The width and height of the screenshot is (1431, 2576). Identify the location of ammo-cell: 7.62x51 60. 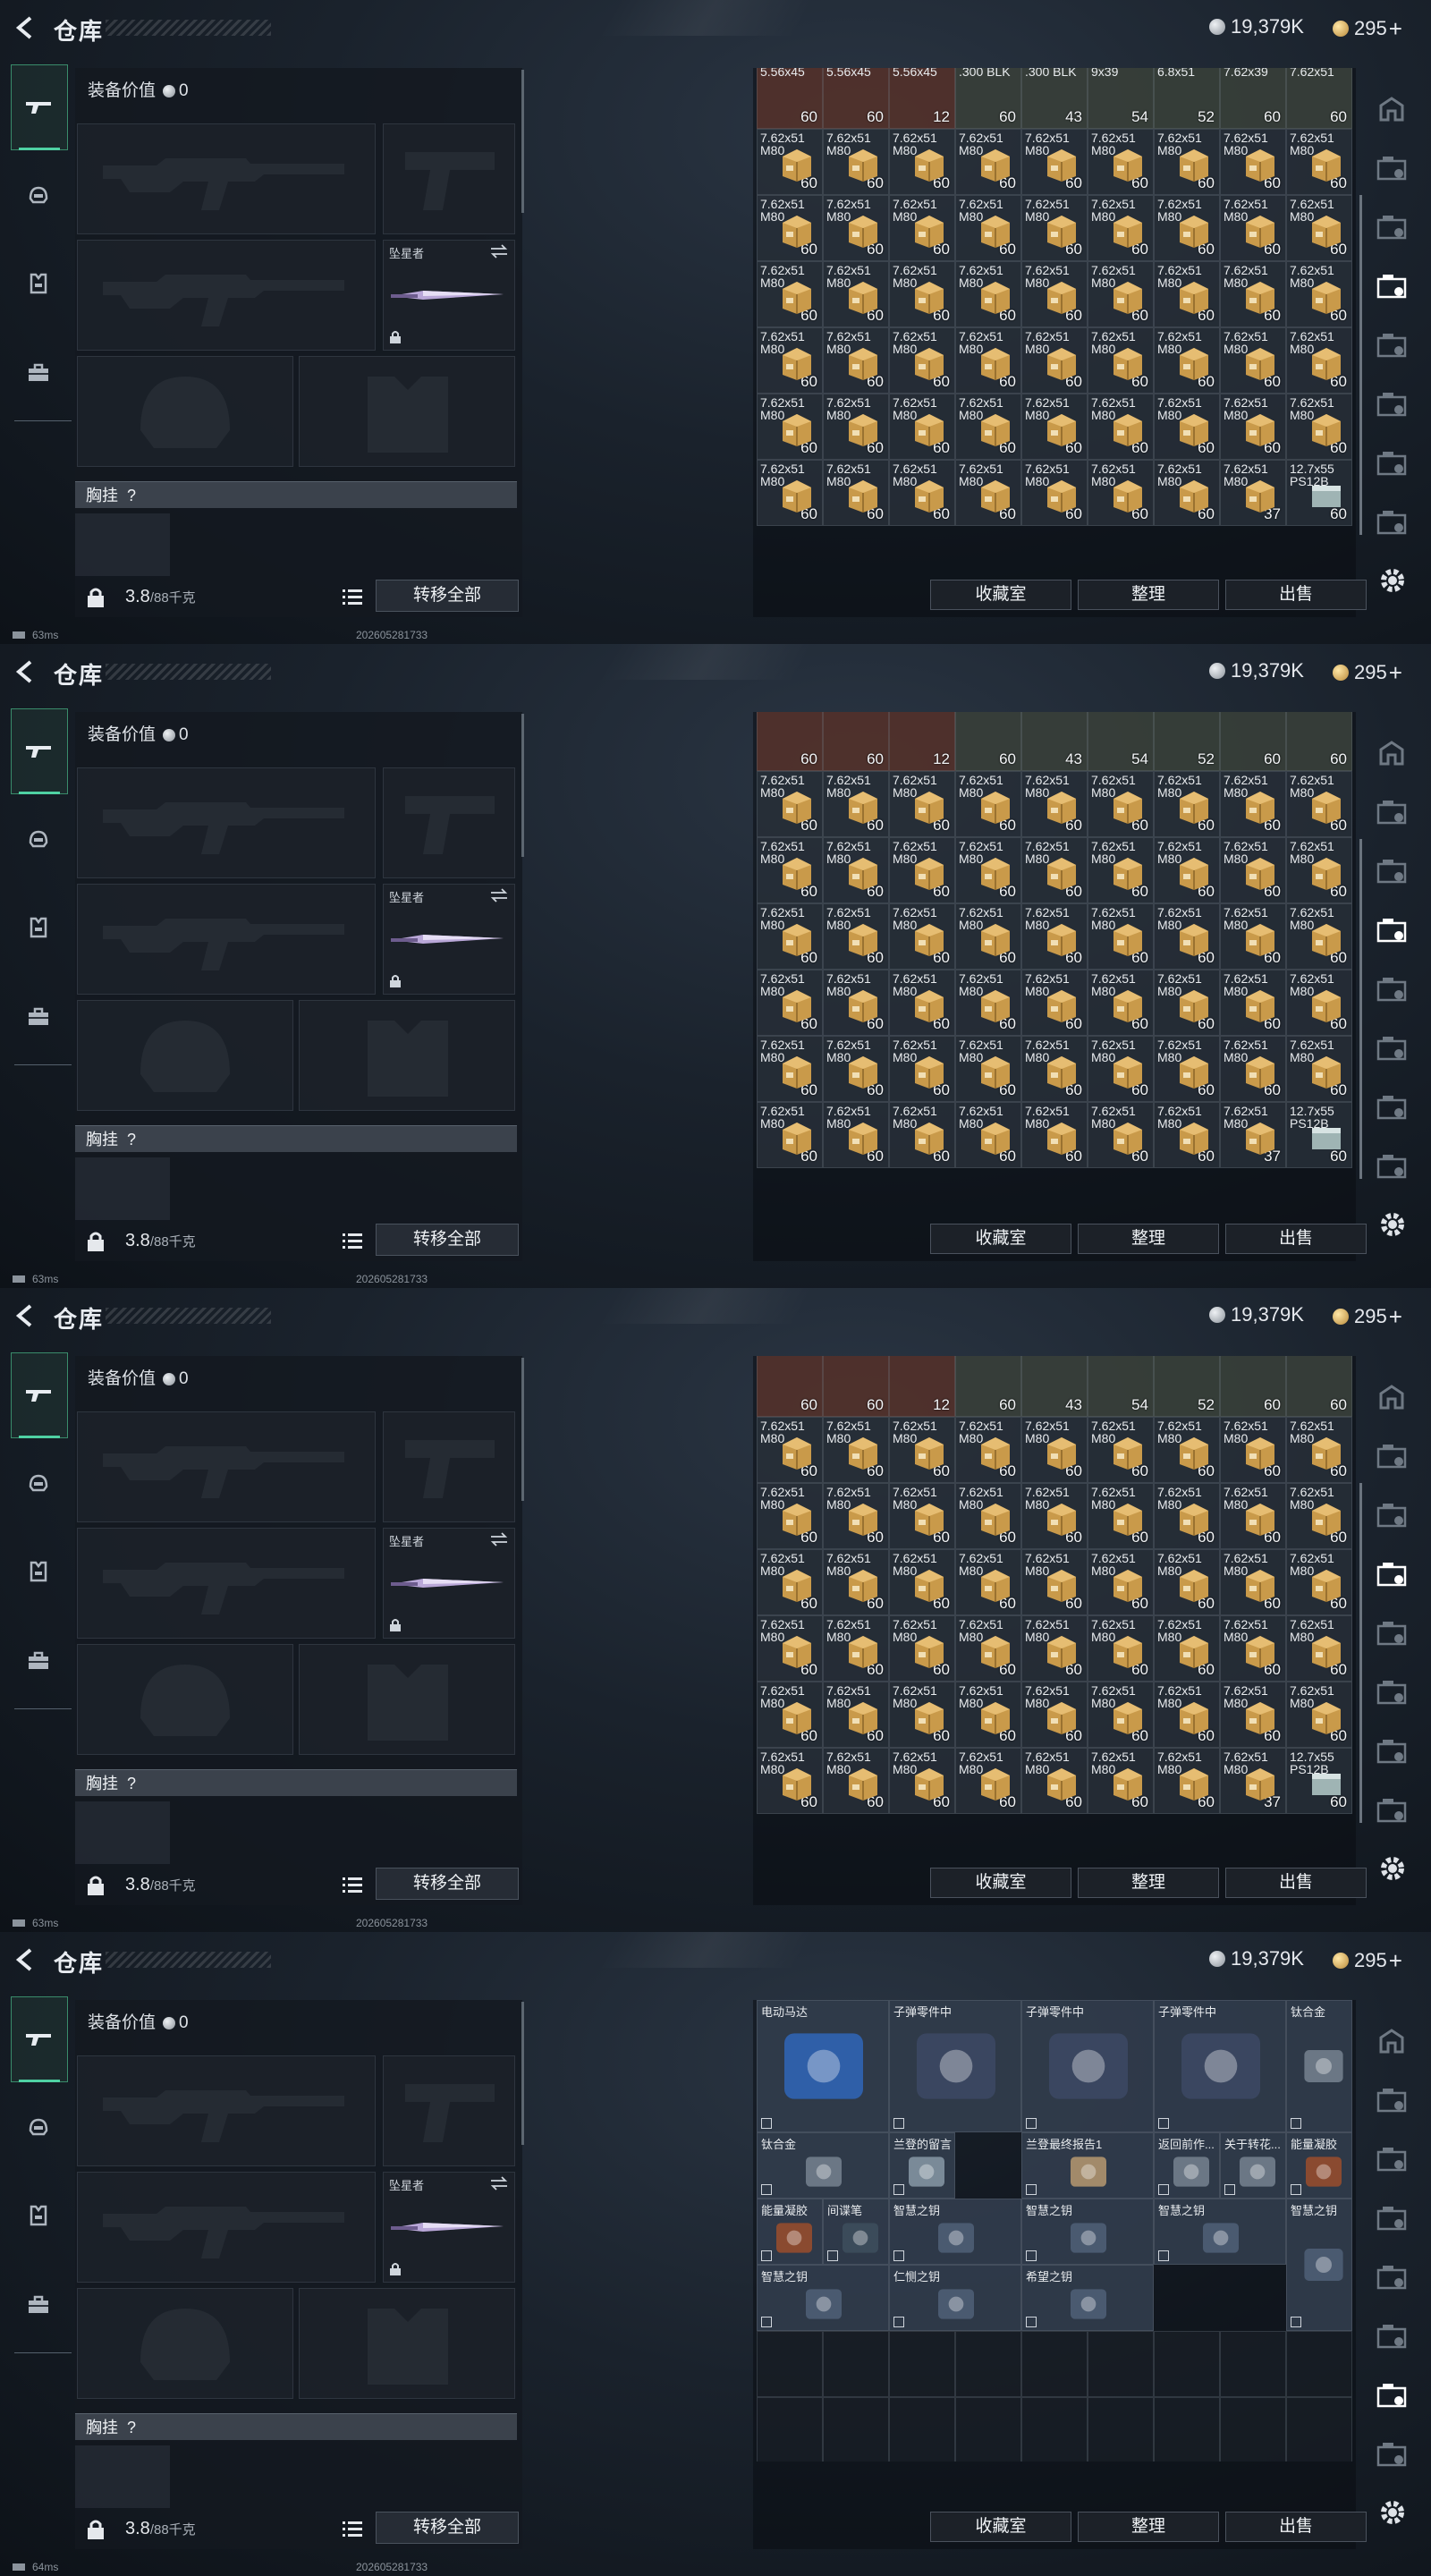
(1319, 98).